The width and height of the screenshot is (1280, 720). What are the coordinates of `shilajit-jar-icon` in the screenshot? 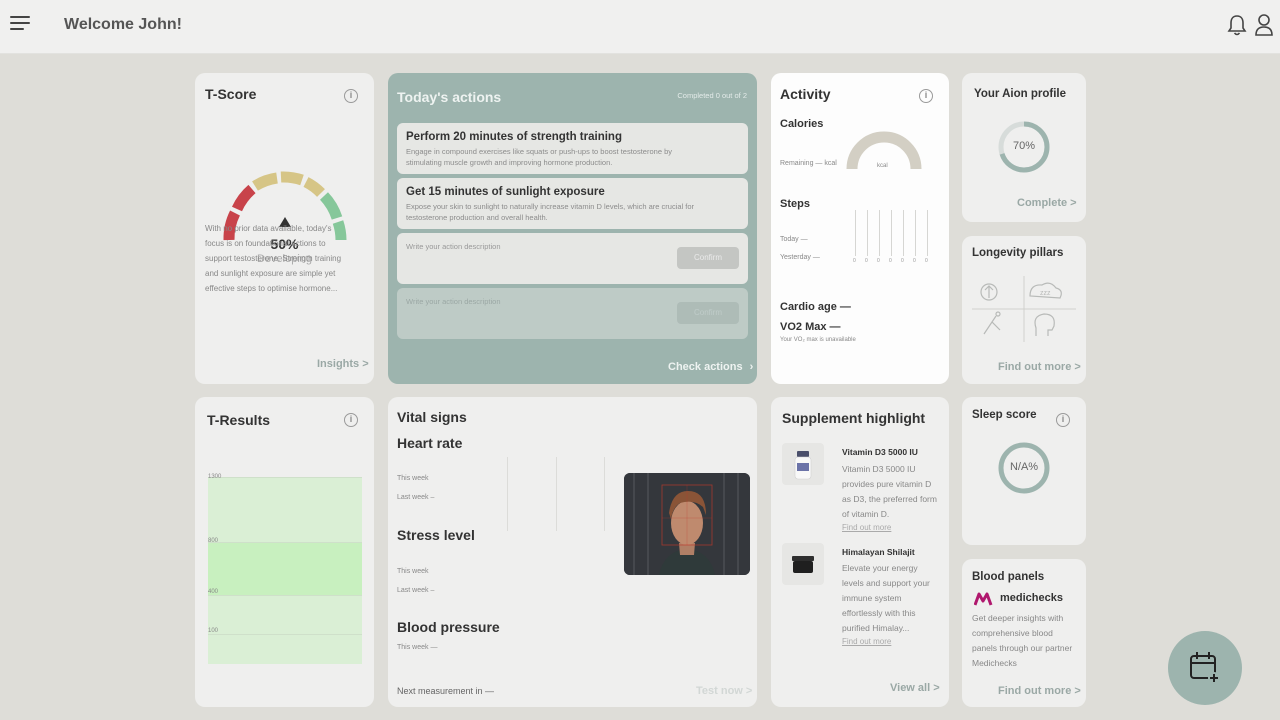 It's located at (803, 564).